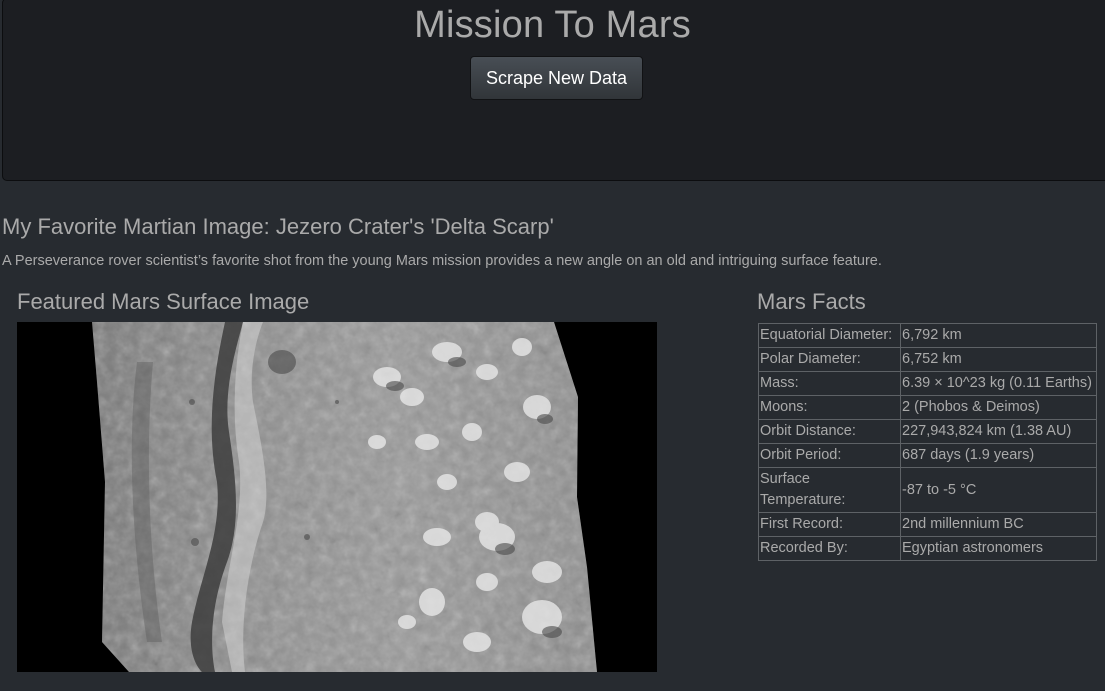 The image size is (1105, 691). I want to click on table-row: Recorded By: Egyptian astronomers, so click(927, 548).